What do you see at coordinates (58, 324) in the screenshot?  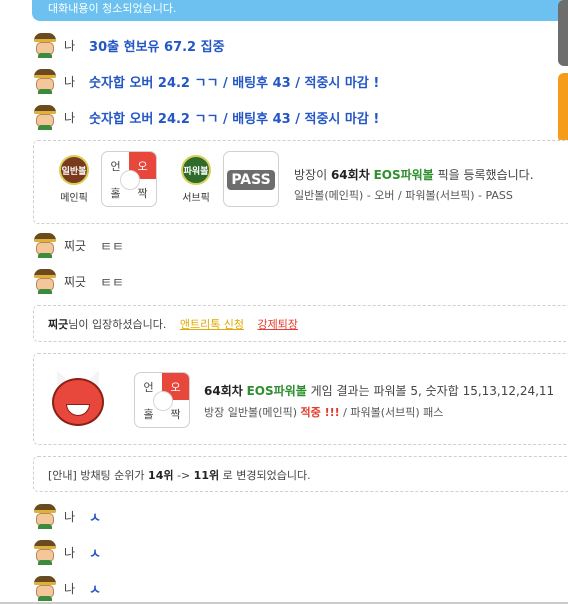 I see `entry-nick: 찌긋` at bounding box center [58, 324].